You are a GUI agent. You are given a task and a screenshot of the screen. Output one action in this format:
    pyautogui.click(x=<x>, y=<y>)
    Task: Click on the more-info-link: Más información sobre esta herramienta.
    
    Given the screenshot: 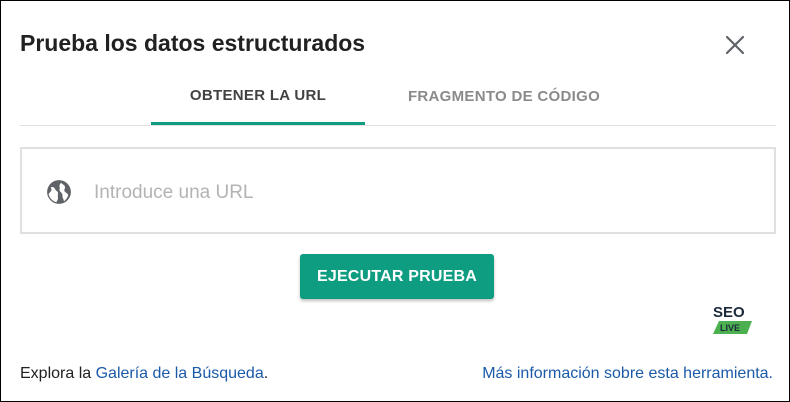 What is the action you would take?
    pyautogui.click(x=627, y=374)
    